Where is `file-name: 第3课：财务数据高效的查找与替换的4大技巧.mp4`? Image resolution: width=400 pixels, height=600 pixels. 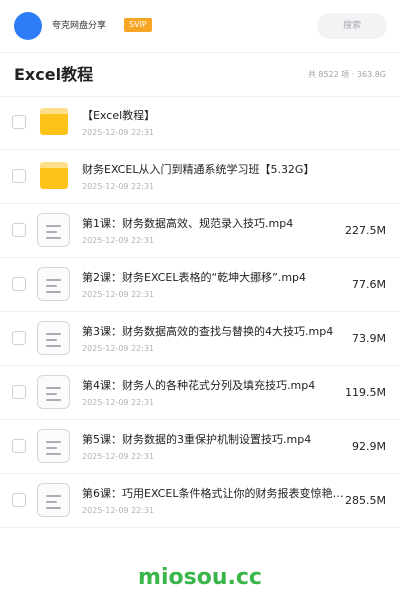 file-name: 第3课：财务数据高效的查找与替换的4大技巧.mp4 is located at coordinates (208, 331).